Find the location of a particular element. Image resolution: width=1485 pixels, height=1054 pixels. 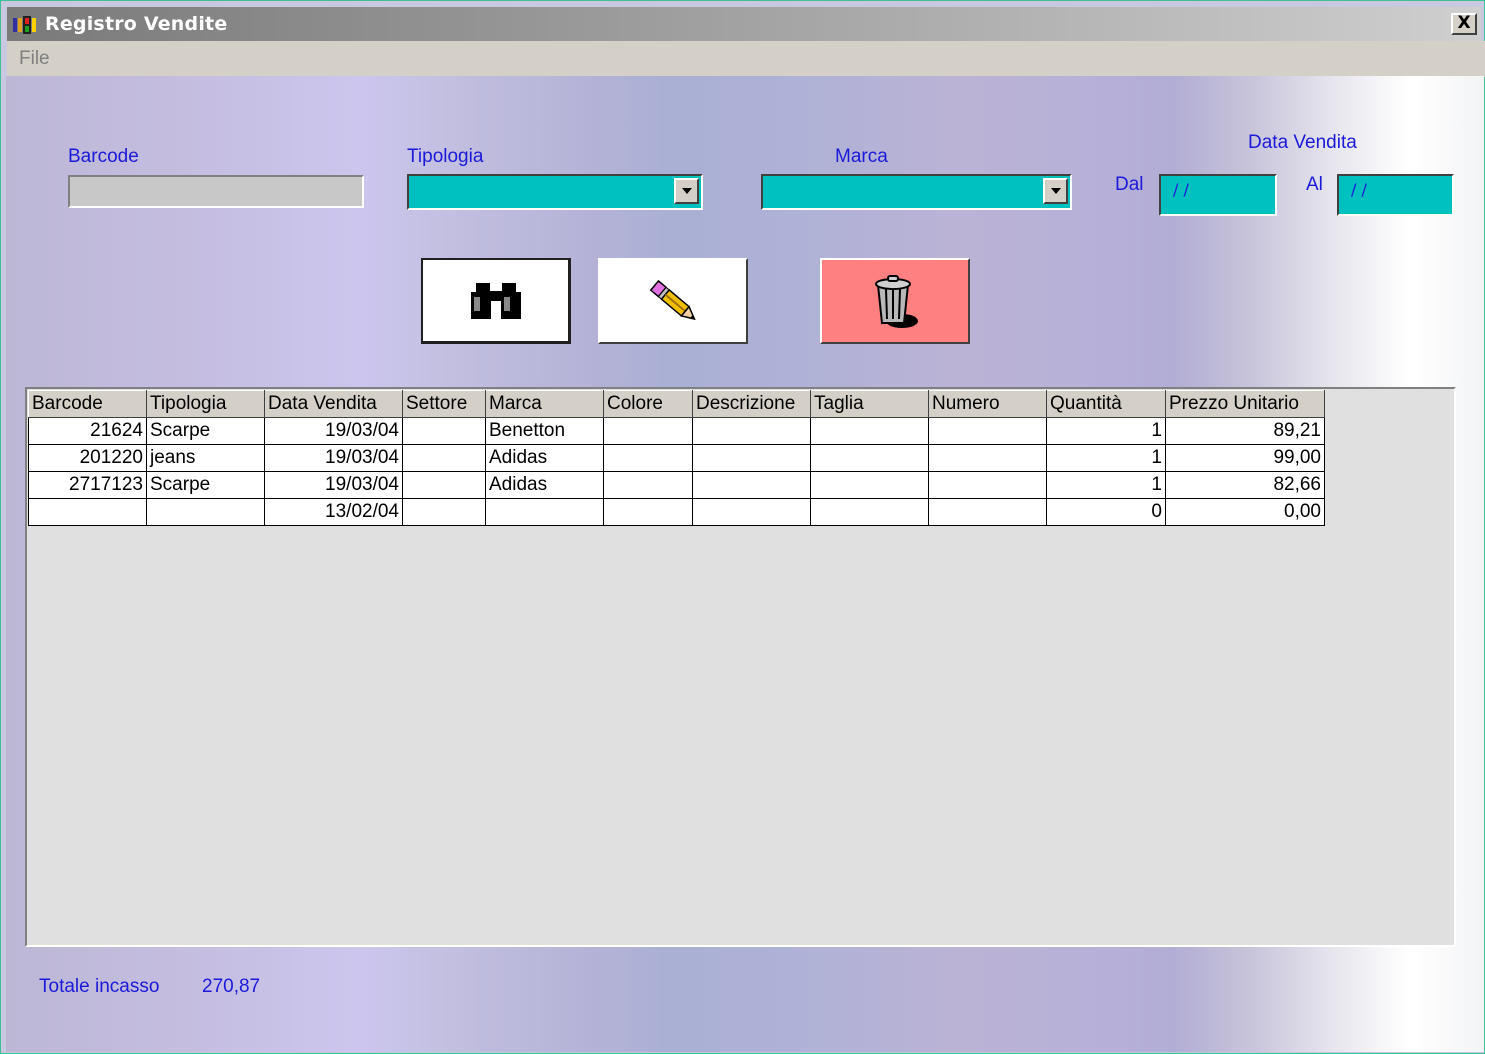

table-row: 2717123 Scarpe 19/03/04 Adidas 1 82,66 is located at coordinates (676, 485).